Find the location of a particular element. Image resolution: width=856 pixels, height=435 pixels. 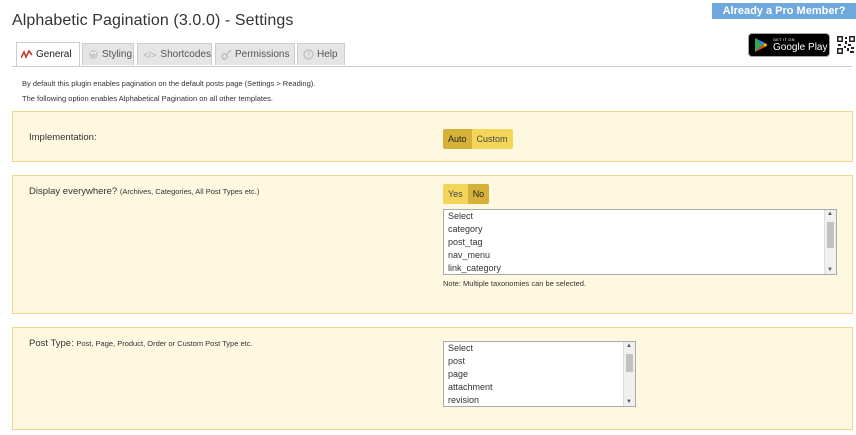

display-everywhere-toggle: Yes No is located at coordinates (466, 194).